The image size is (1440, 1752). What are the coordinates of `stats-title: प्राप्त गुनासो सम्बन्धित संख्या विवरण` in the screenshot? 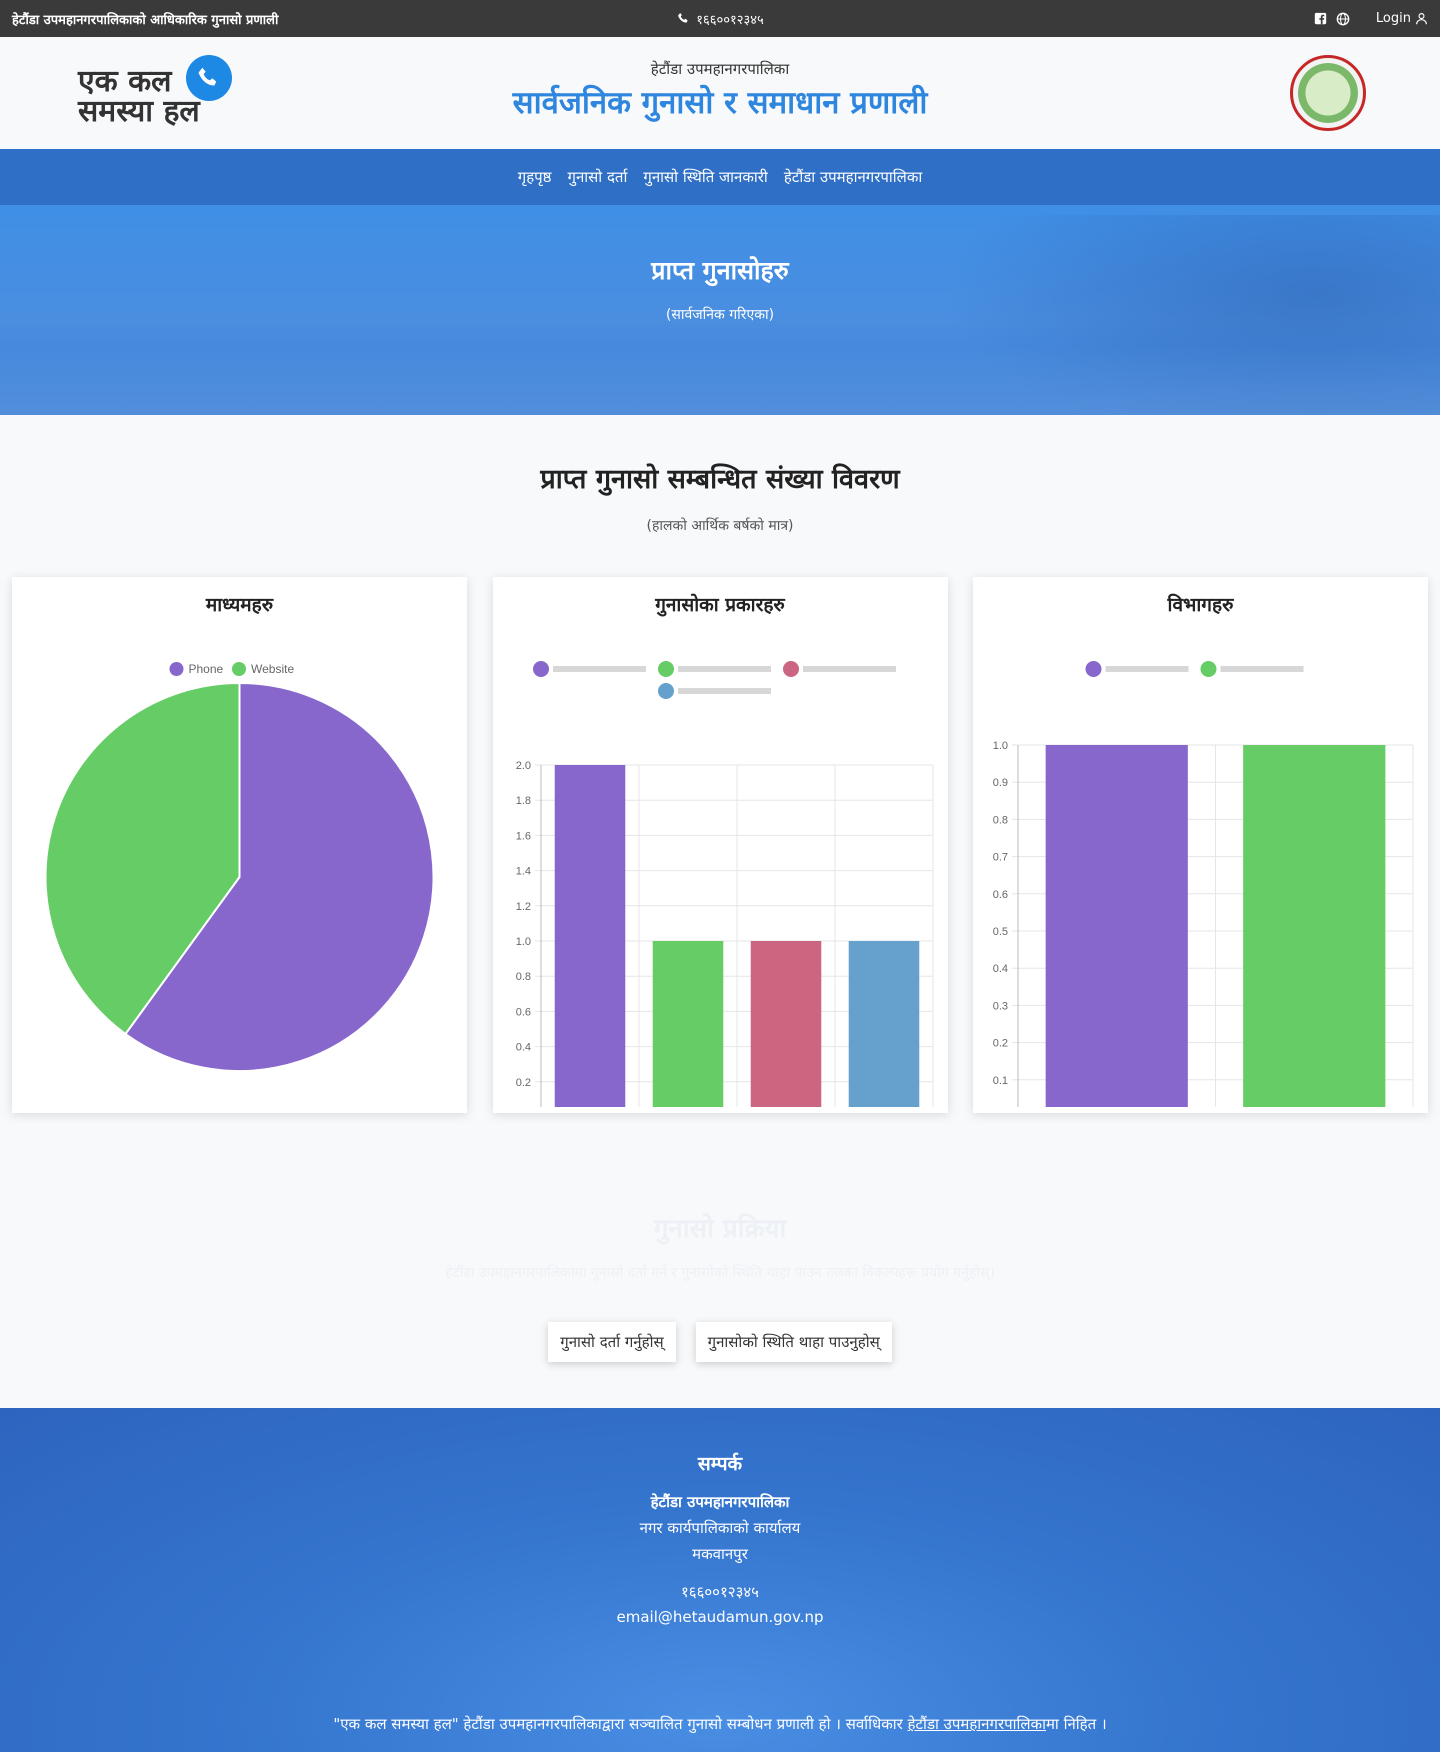 It's located at (720, 479).